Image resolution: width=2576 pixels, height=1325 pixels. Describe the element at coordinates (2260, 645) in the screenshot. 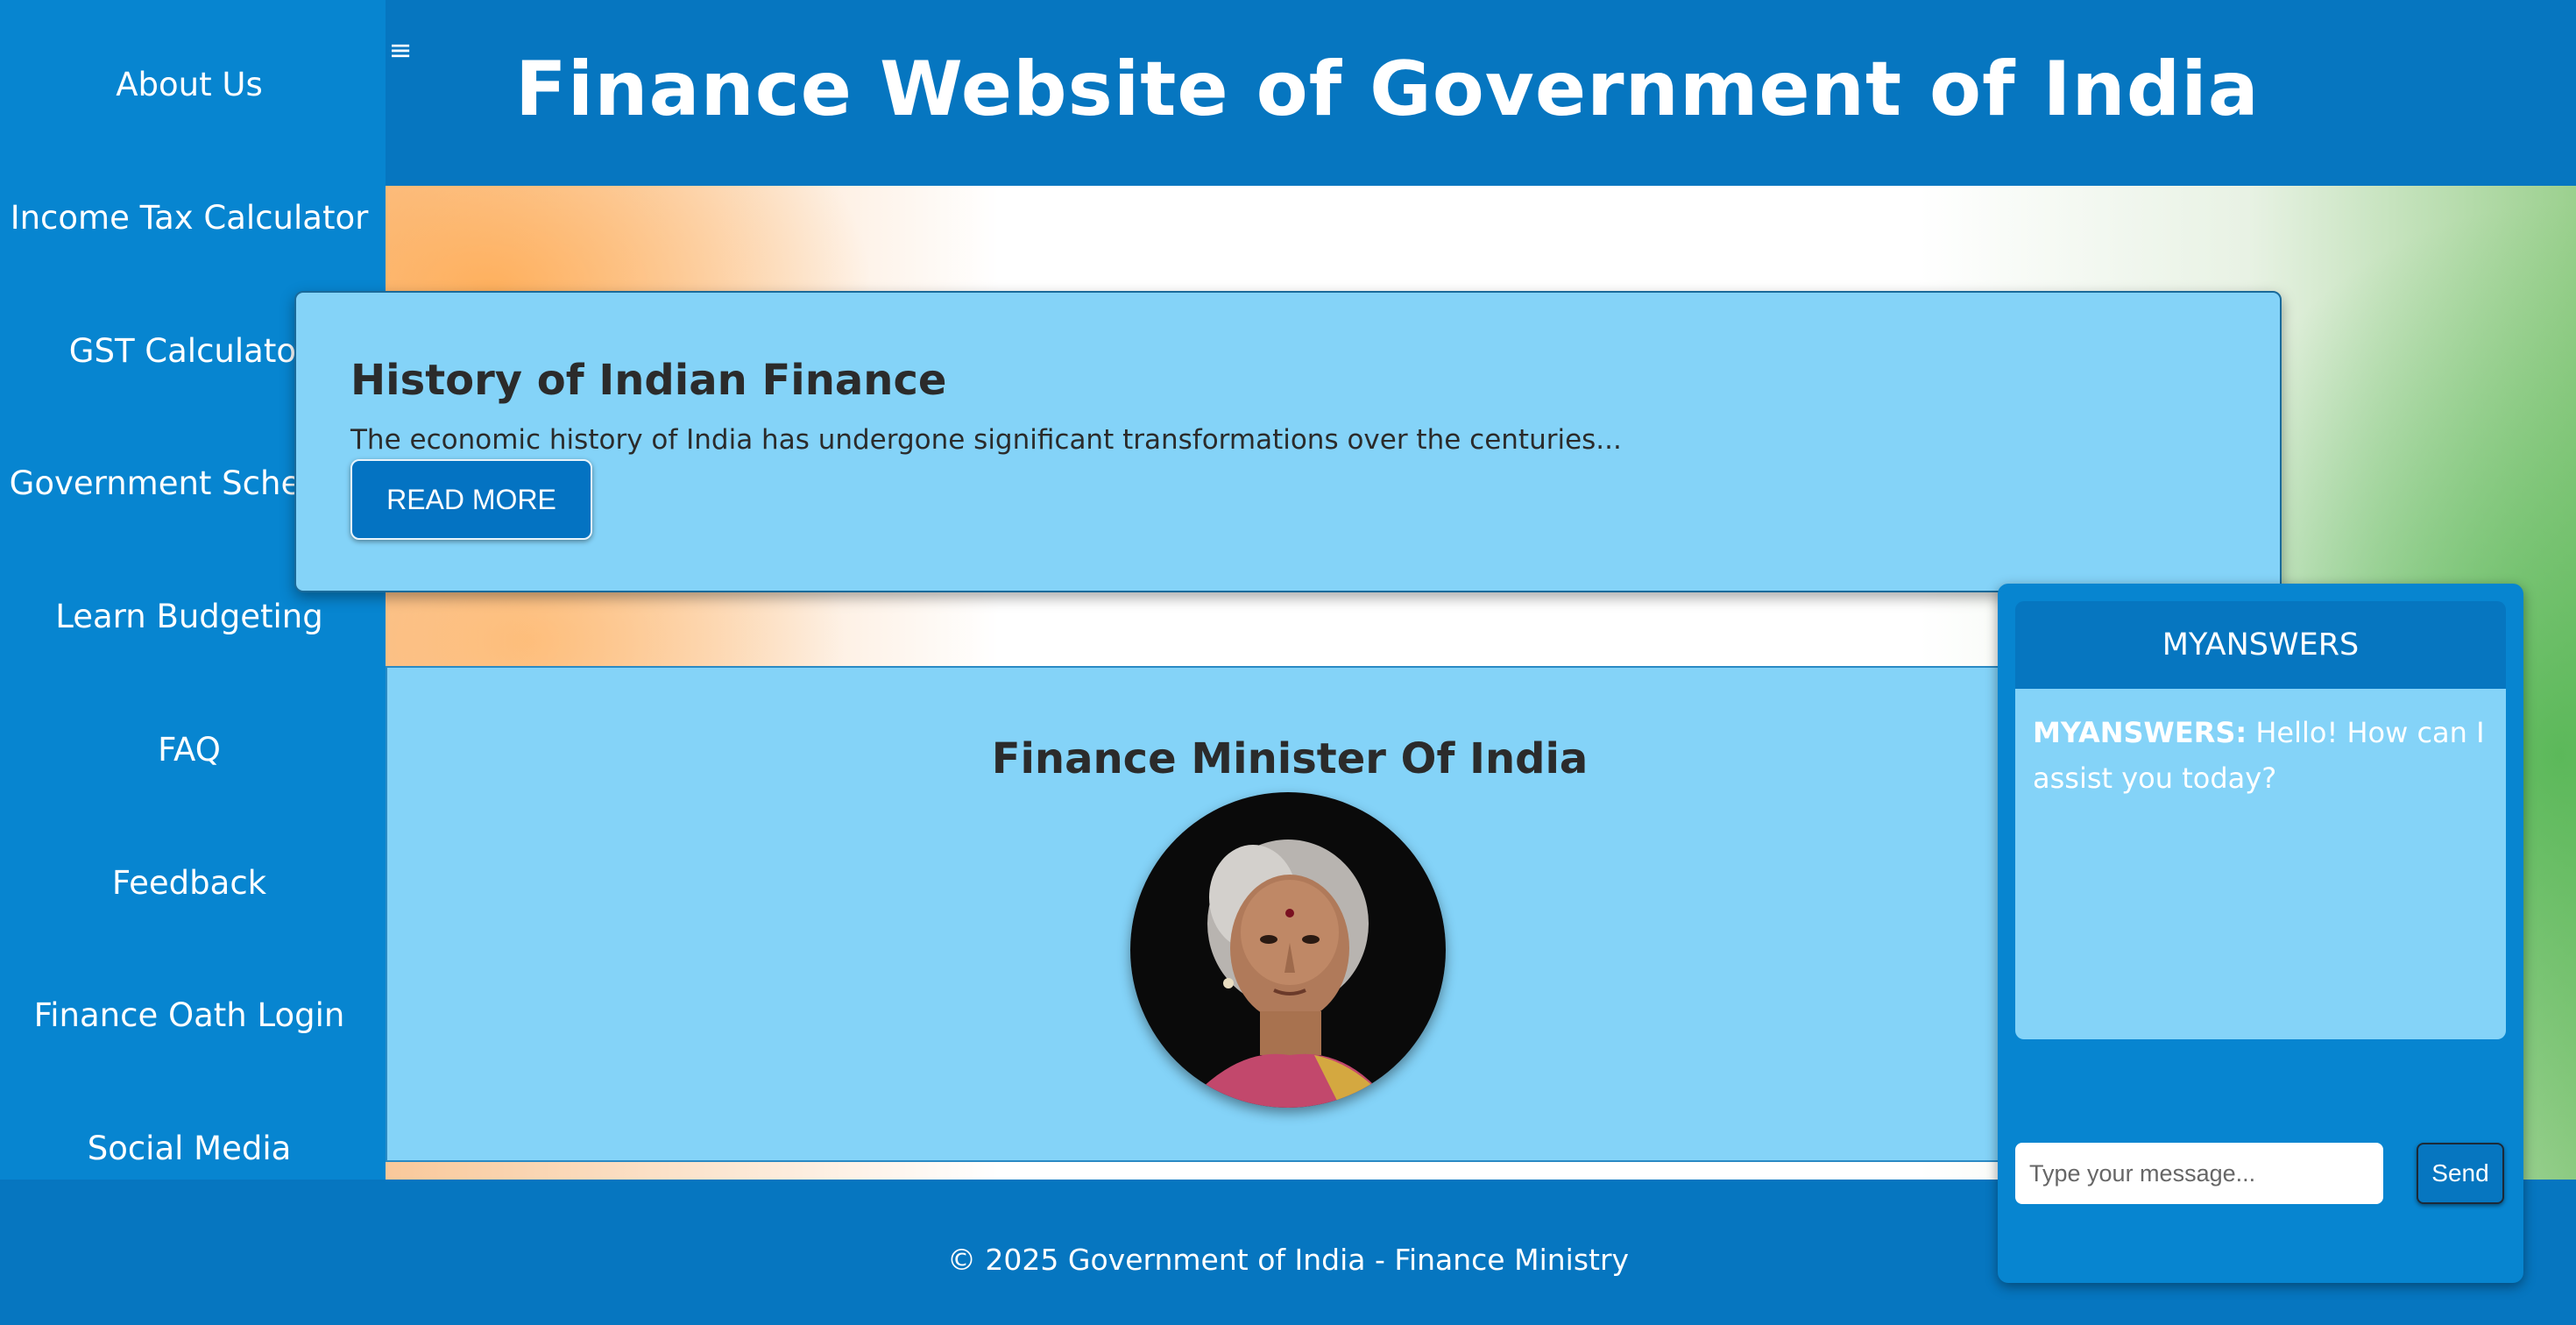

I see `chat-title: MYANSWERS` at that location.